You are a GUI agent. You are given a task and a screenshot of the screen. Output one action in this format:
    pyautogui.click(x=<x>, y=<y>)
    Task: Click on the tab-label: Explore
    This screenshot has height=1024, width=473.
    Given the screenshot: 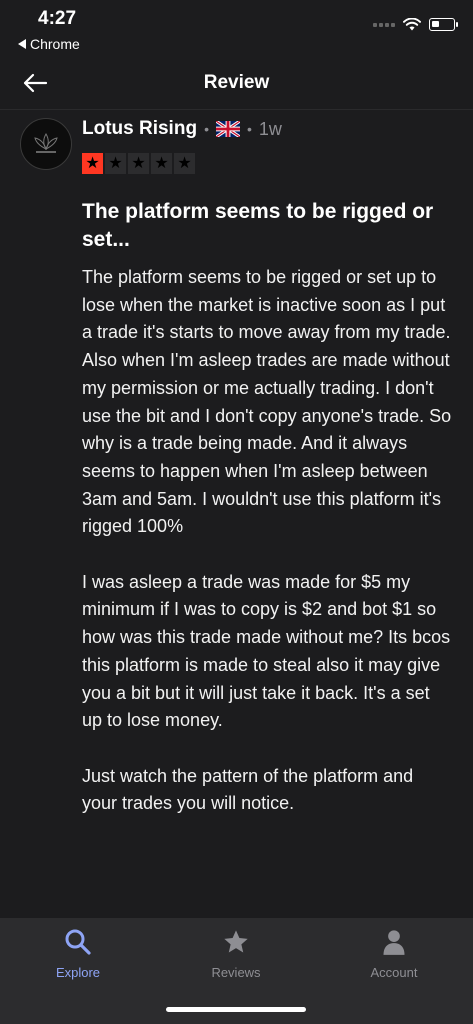 What is the action you would take?
    pyautogui.click(x=78, y=972)
    